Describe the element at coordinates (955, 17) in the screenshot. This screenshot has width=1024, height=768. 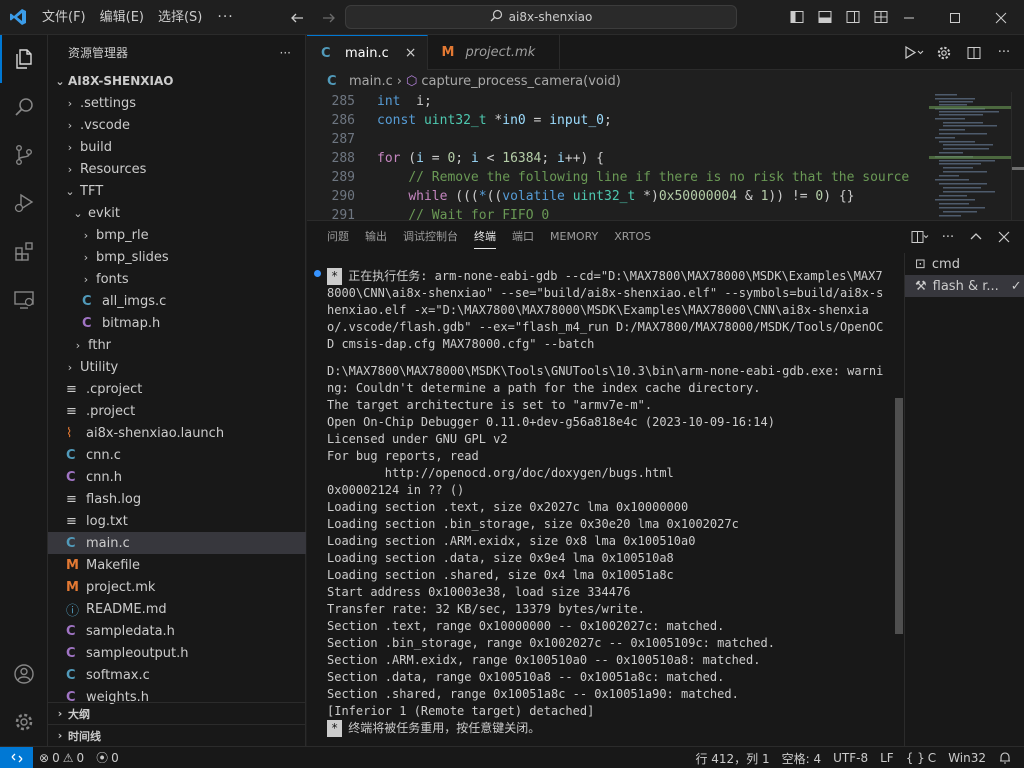
I see `maximize-icon` at that location.